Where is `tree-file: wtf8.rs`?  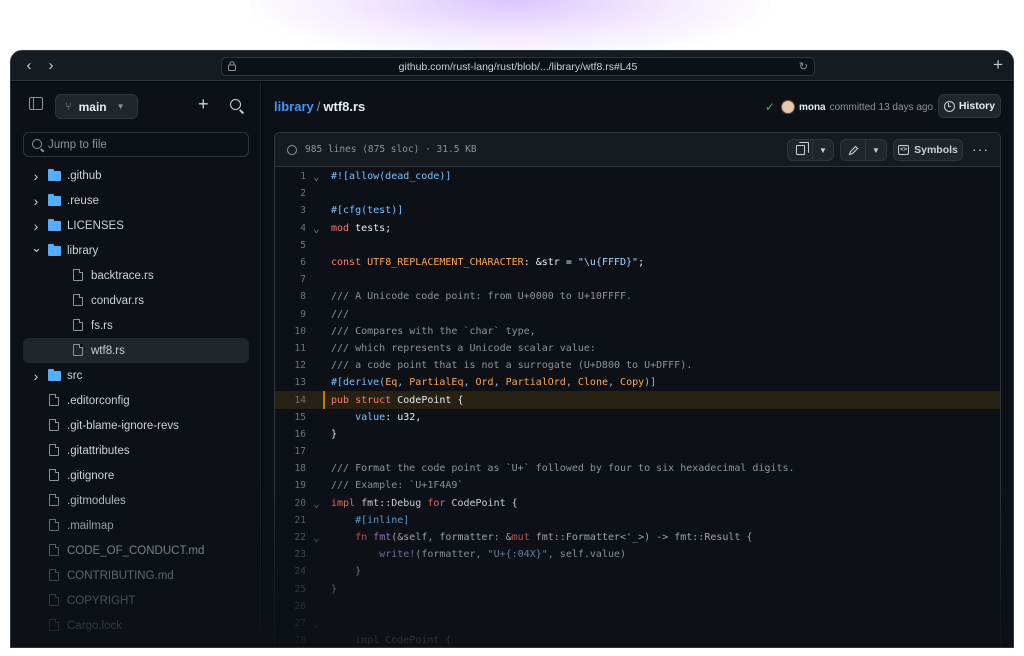
tree-file: wtf8.rs is located at coordinates (136, 350).